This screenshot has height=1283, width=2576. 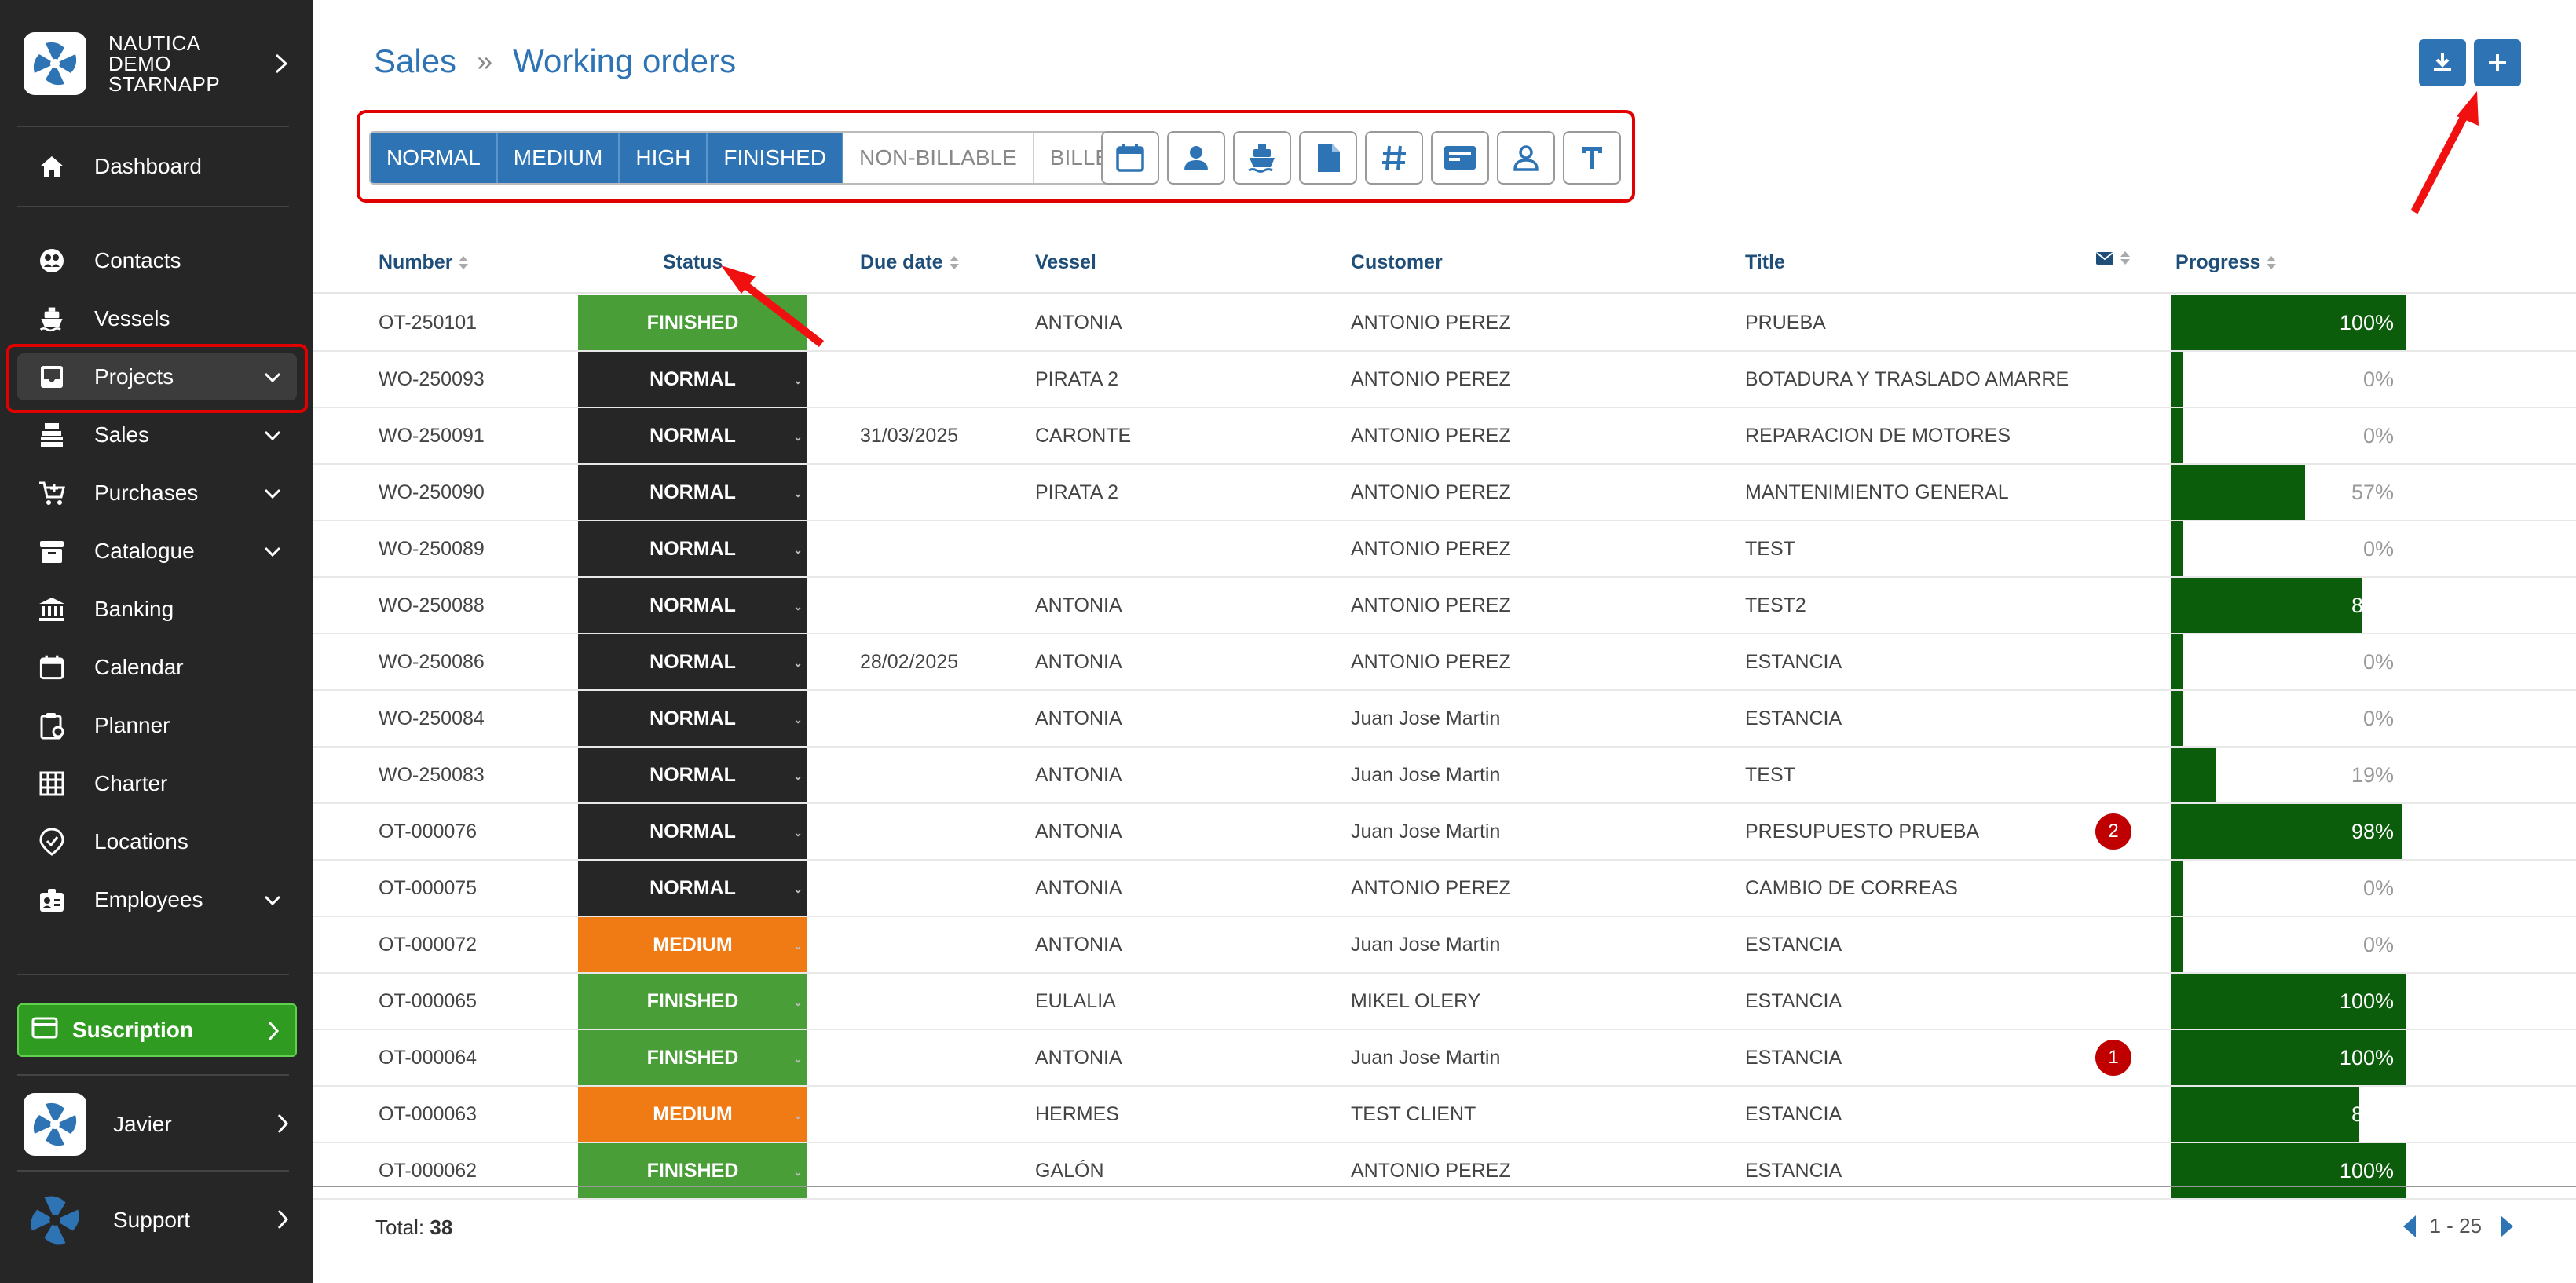 What do you see at coordinates (157, 725) in the screenshot?
I see `sidebar-item-planner: Planner` at bounding box center [157, 725].